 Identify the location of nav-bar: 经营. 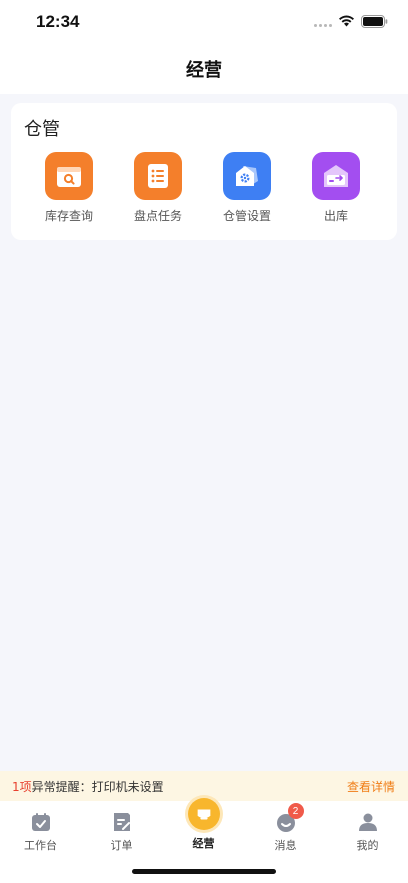
(204, 69).